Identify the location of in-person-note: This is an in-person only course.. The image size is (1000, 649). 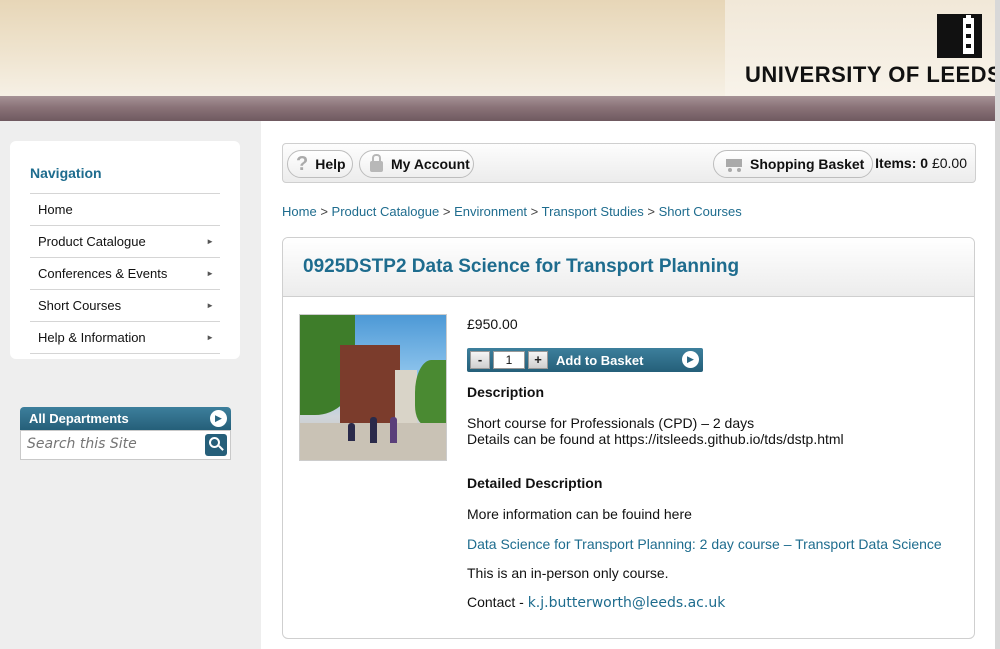
(568, 573).